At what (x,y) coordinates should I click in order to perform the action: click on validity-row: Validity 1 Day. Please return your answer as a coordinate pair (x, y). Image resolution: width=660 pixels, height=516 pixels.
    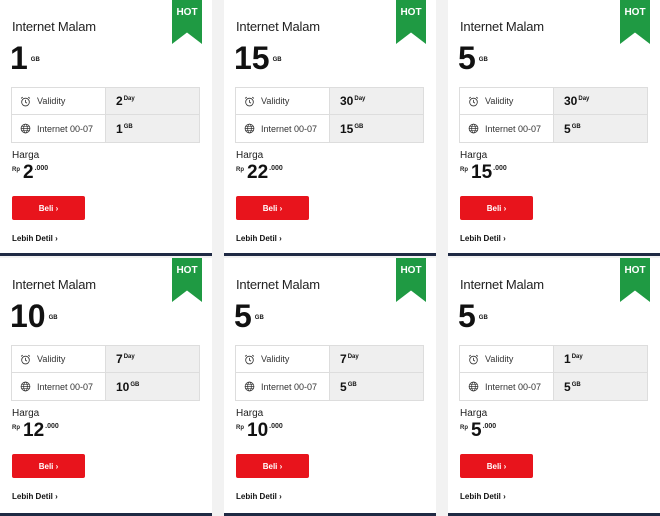
    Looking at the image, I should click on (553, 359).